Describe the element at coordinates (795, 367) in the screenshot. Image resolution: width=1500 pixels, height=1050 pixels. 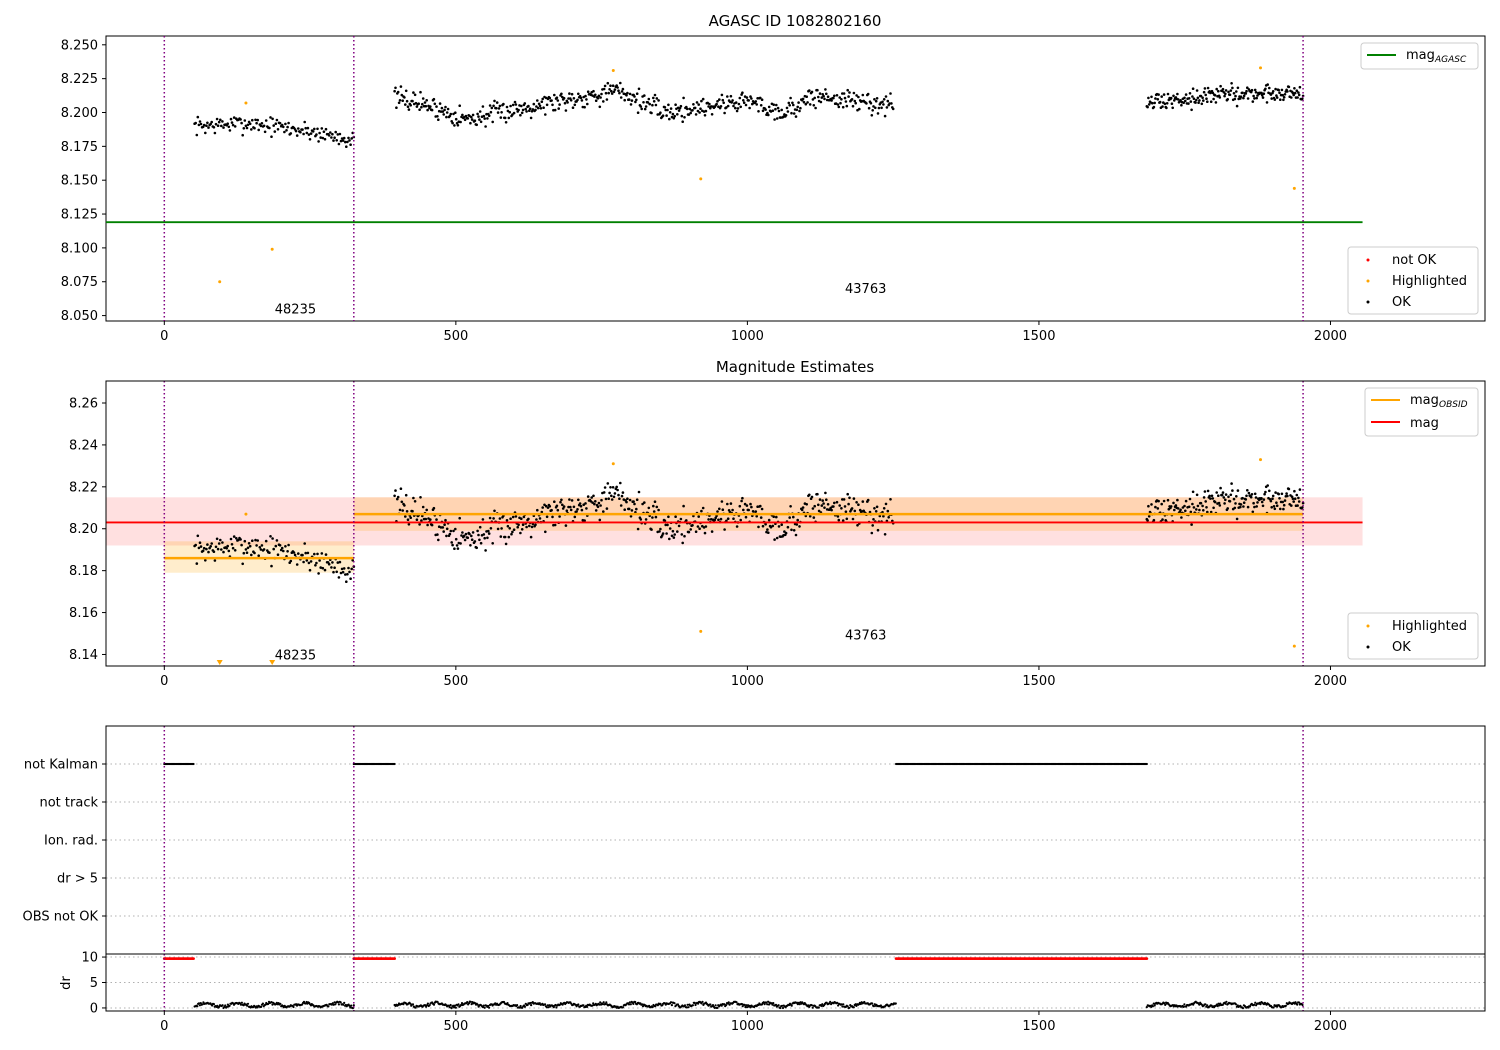
I see `panel-magnitude-title: Magnitude Estimates` at that location.